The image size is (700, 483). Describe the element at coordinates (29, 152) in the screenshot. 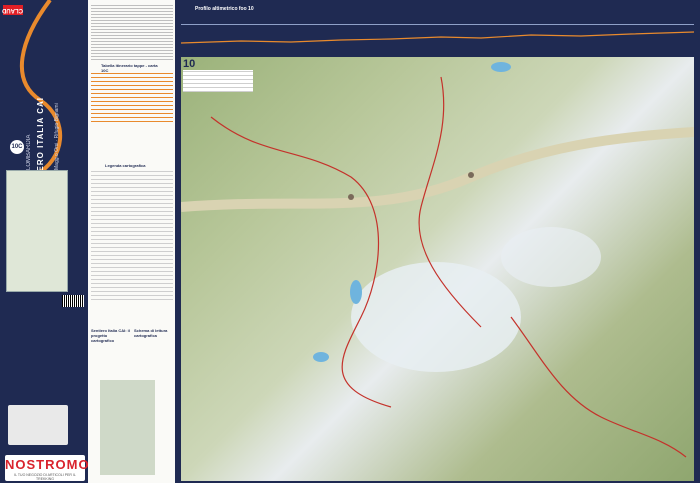

I see `cover-region: LOMBARDIA` at that location.